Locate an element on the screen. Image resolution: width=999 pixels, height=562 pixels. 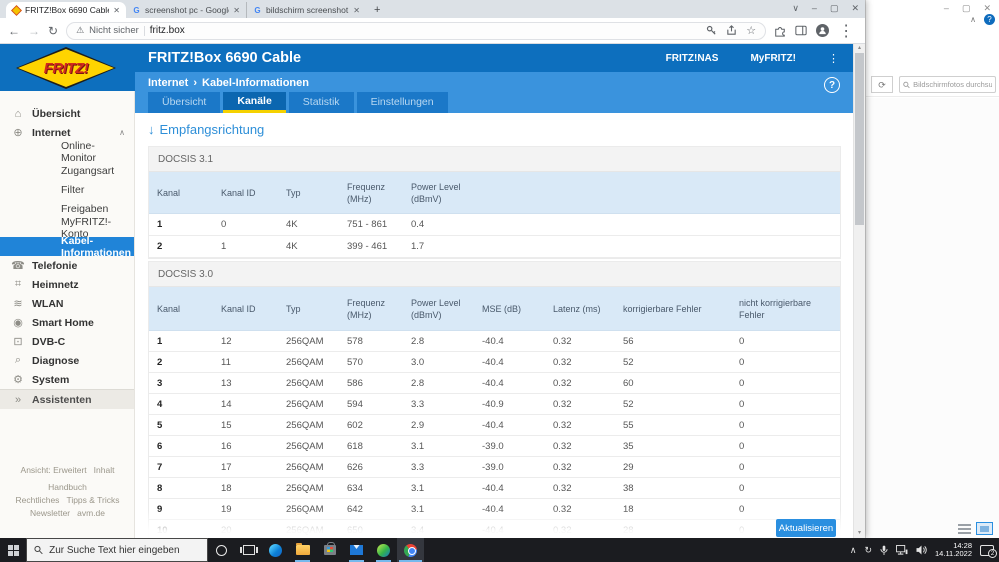
sidebar-item: Online-Monitor is located at coordinates (67, 151).